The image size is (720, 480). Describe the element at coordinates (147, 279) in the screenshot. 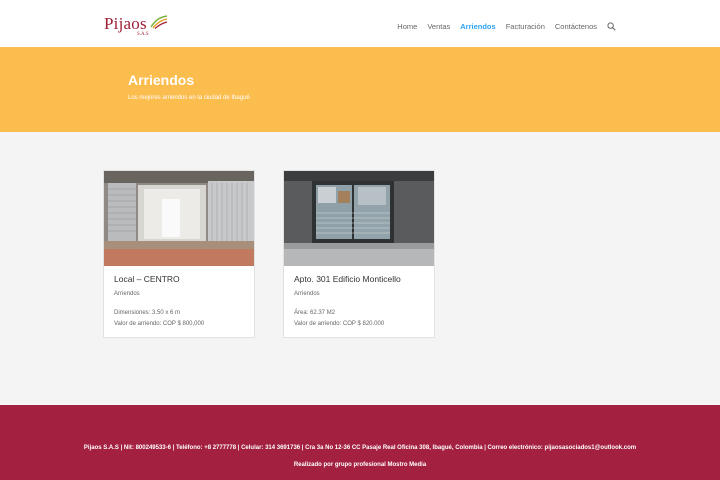

I see `listing-title: Local – CENTRO` at that location.